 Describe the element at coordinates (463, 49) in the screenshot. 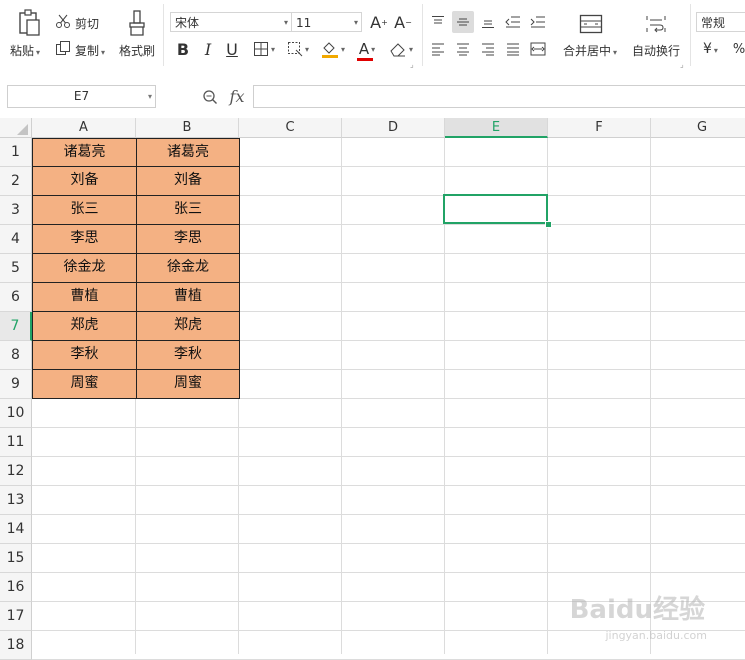

I see `align-center-icon` at that location.